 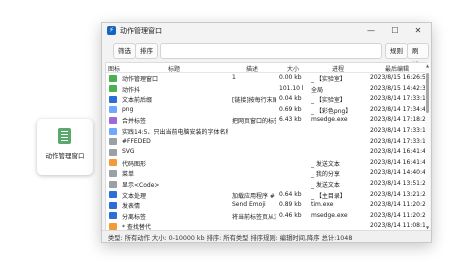 I want to click on row-modified: 2023/8/14 13:21:22, so click(x=398, y=194).